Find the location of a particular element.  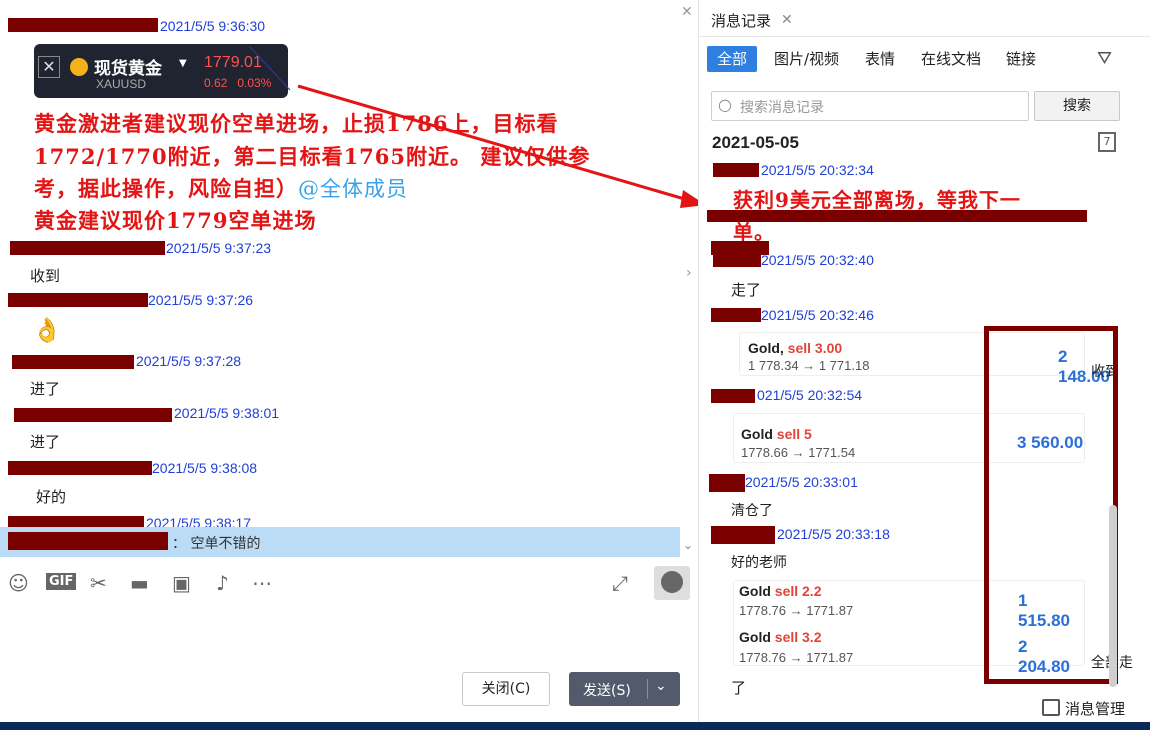

message-text: 收到 is located at coordinates (45, 276).